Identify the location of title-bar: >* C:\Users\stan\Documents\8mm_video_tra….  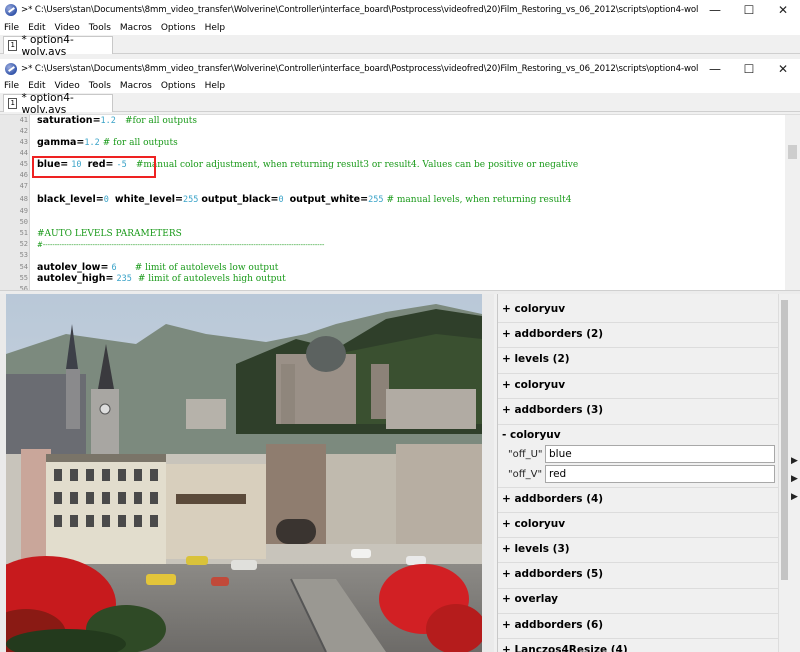
(400, 69).